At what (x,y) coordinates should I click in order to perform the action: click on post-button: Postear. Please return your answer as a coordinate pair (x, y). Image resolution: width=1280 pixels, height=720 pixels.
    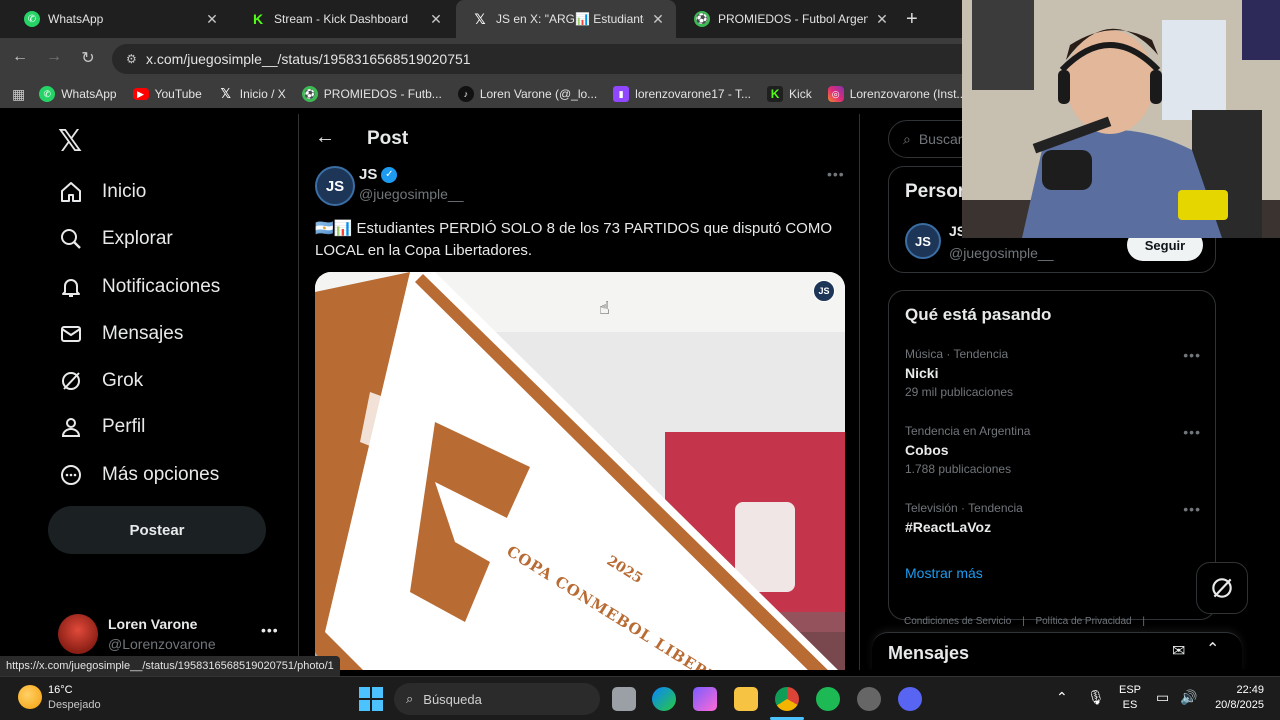
    Looking at the image, I should click on (157, 530).